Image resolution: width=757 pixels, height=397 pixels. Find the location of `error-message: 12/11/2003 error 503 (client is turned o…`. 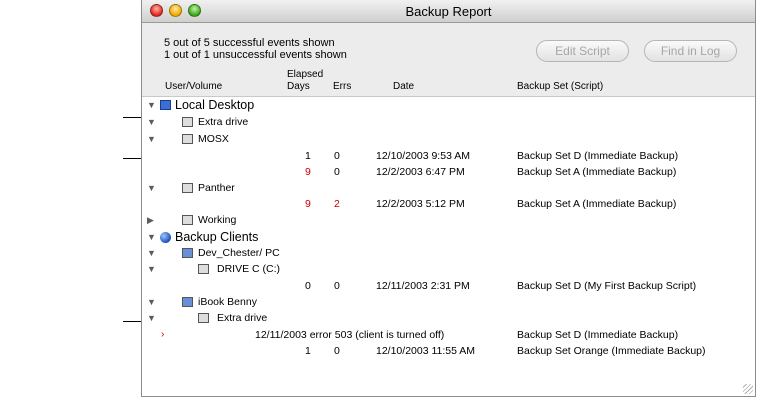

error-message: 12/11/2003 error 503 (client is turned o… is located at coordinates (350, 335).